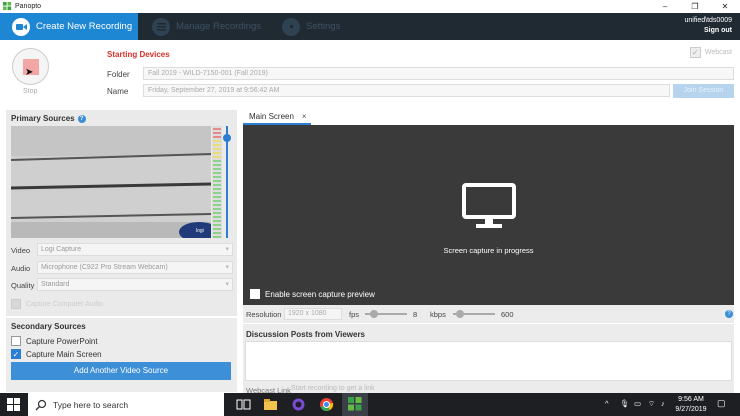 The image size is (740, 416). What do you see at coordinates (438, 73) in the screenshot?
I see `folder-field: Fall 2019 - WILD-7150-001 (Fall 2019)` at bounding box center [438, 73].